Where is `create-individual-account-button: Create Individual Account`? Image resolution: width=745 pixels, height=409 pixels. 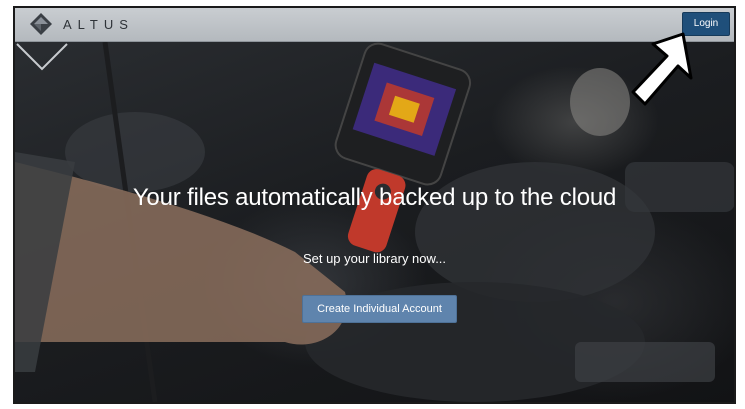
create-individual-account-button: Create Individual Account is located at coordinates (379, 309).